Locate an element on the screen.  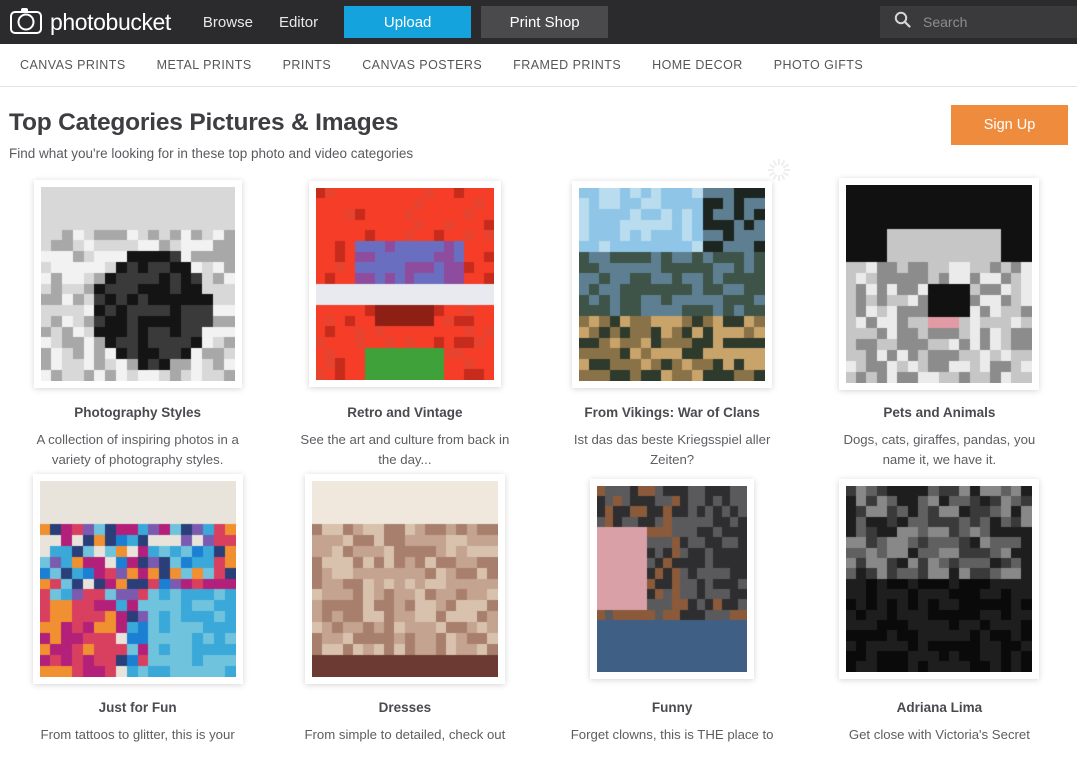
sign-up-button: Sign Up is located at coordinates (1009, 125).